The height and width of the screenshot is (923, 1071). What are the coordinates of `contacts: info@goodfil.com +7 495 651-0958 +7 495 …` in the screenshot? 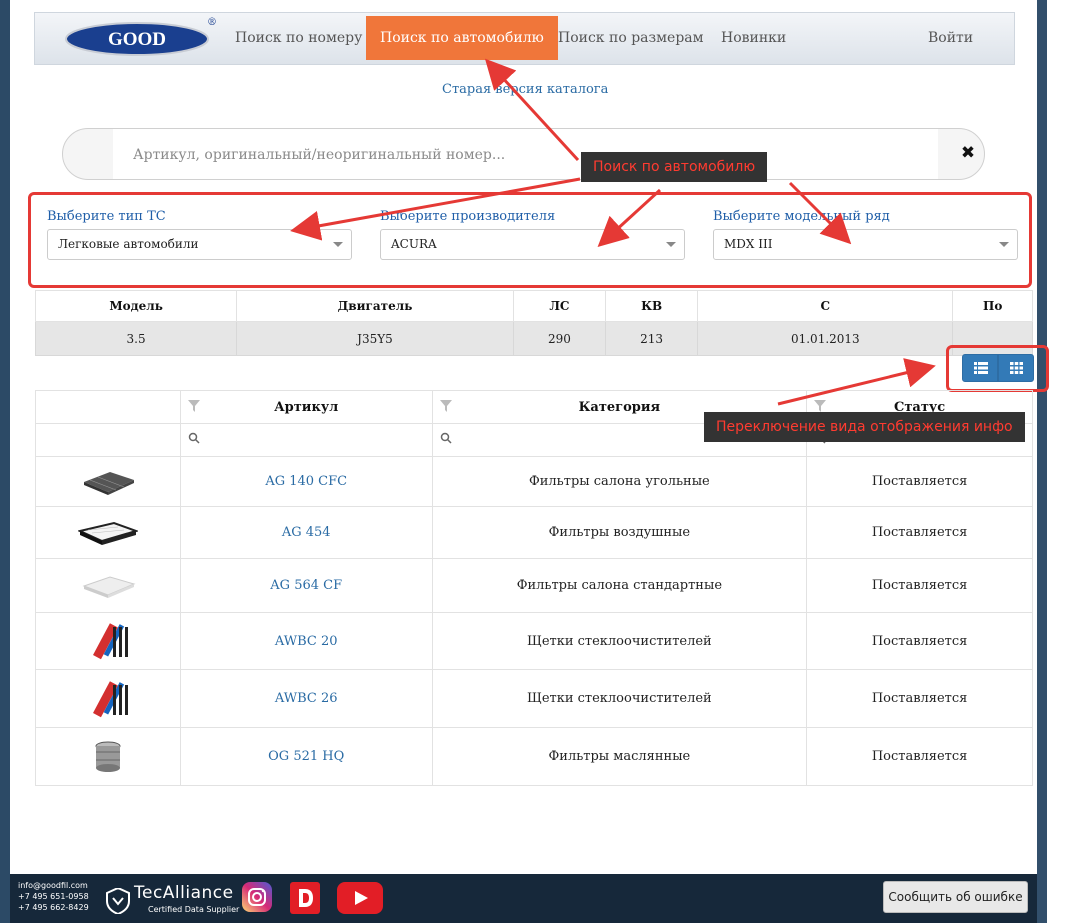 It's located at (53, 896).